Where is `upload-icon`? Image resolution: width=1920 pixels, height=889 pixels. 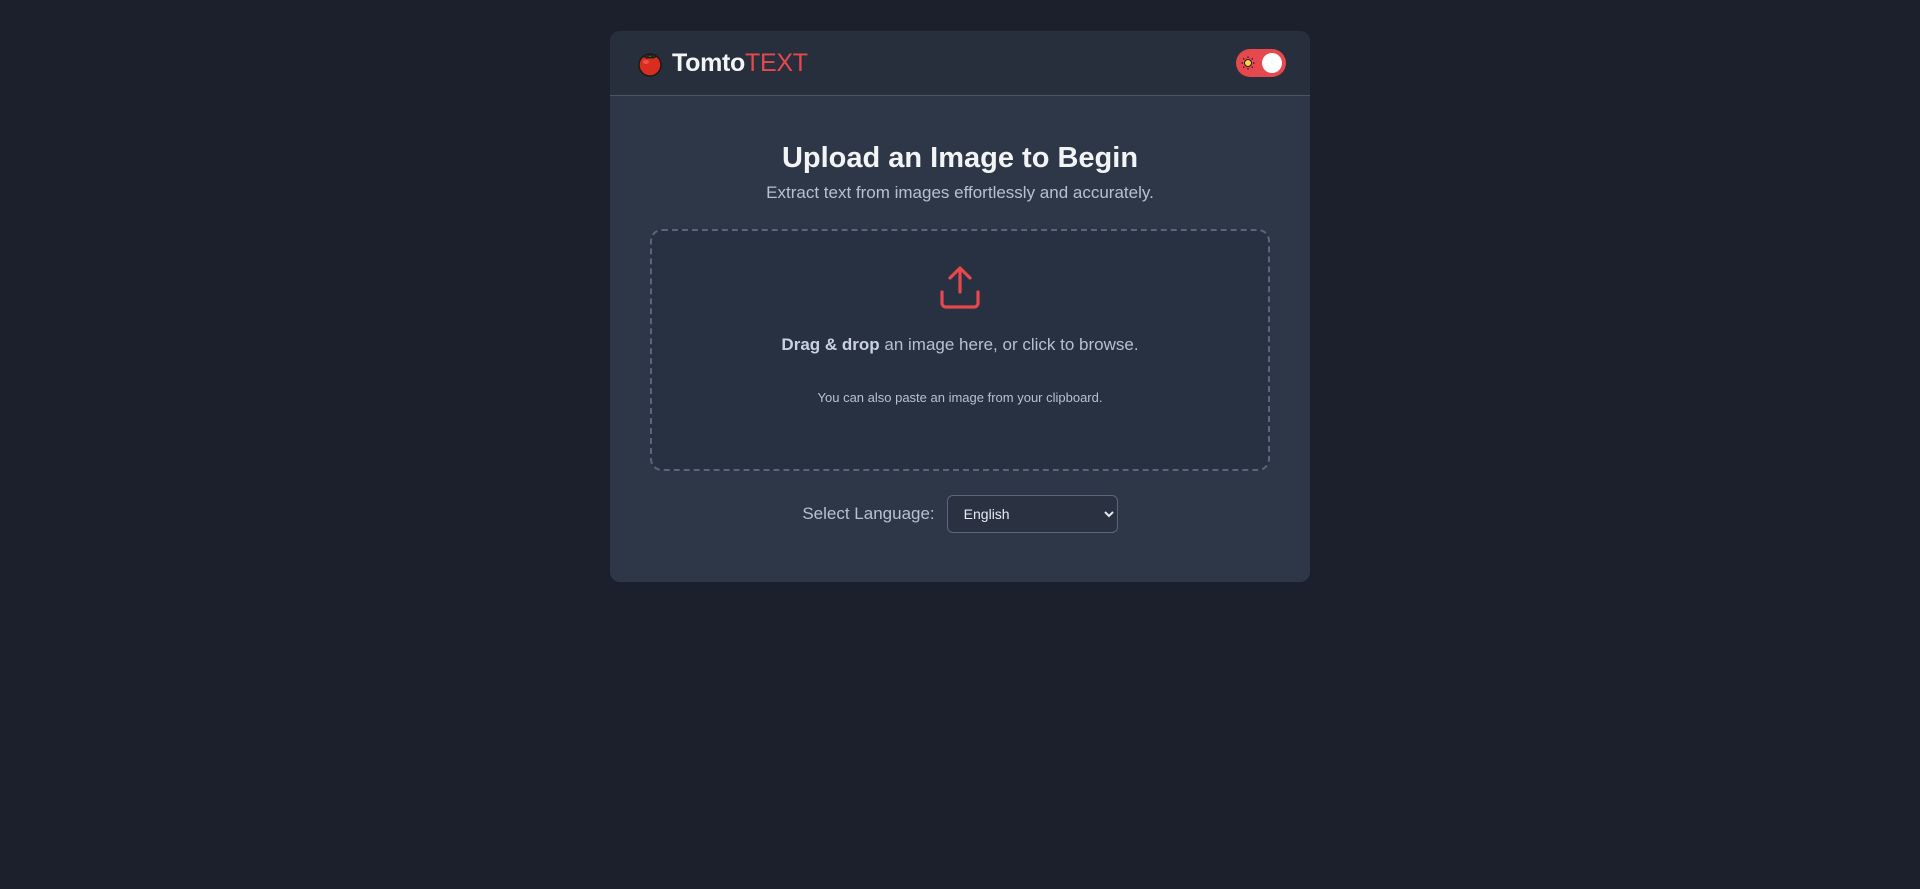 upload-icon is located at coordinates (960, 287).